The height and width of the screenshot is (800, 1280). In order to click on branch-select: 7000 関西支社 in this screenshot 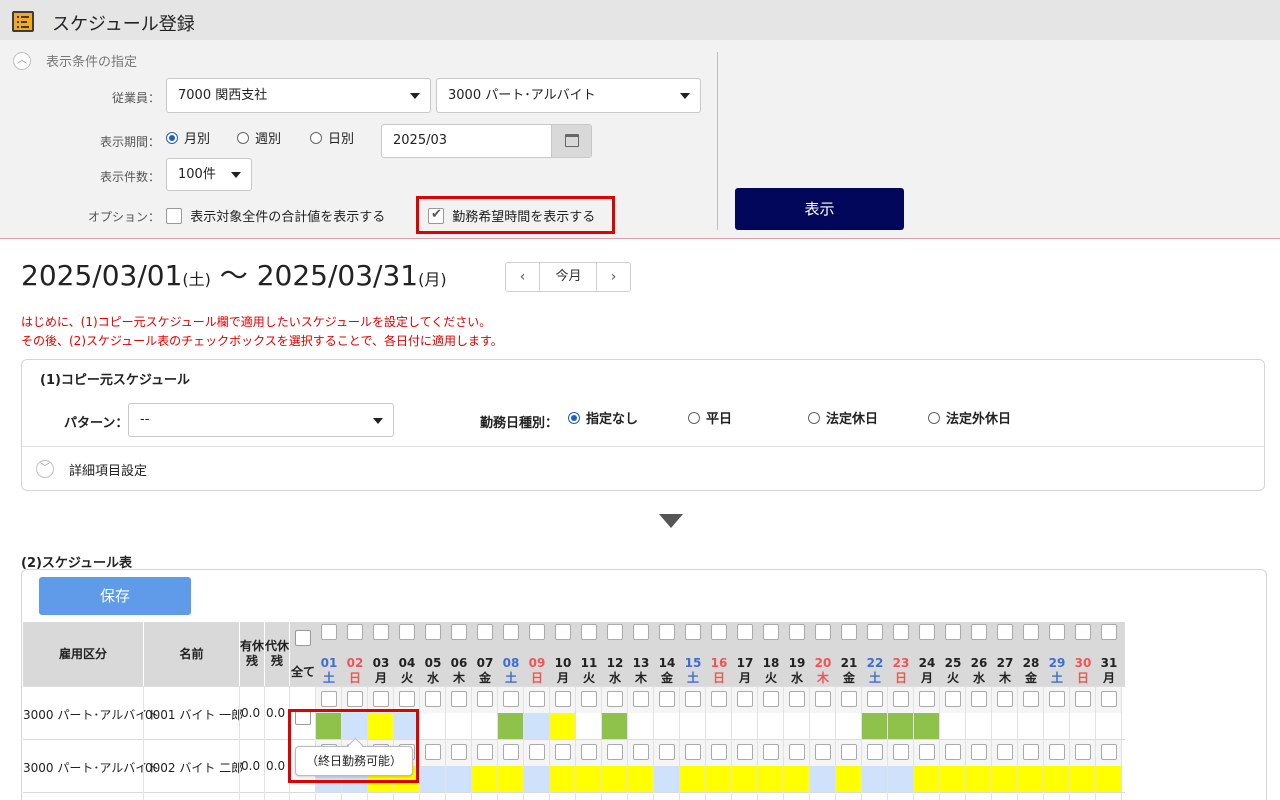, I will do `click(298, 95)`.